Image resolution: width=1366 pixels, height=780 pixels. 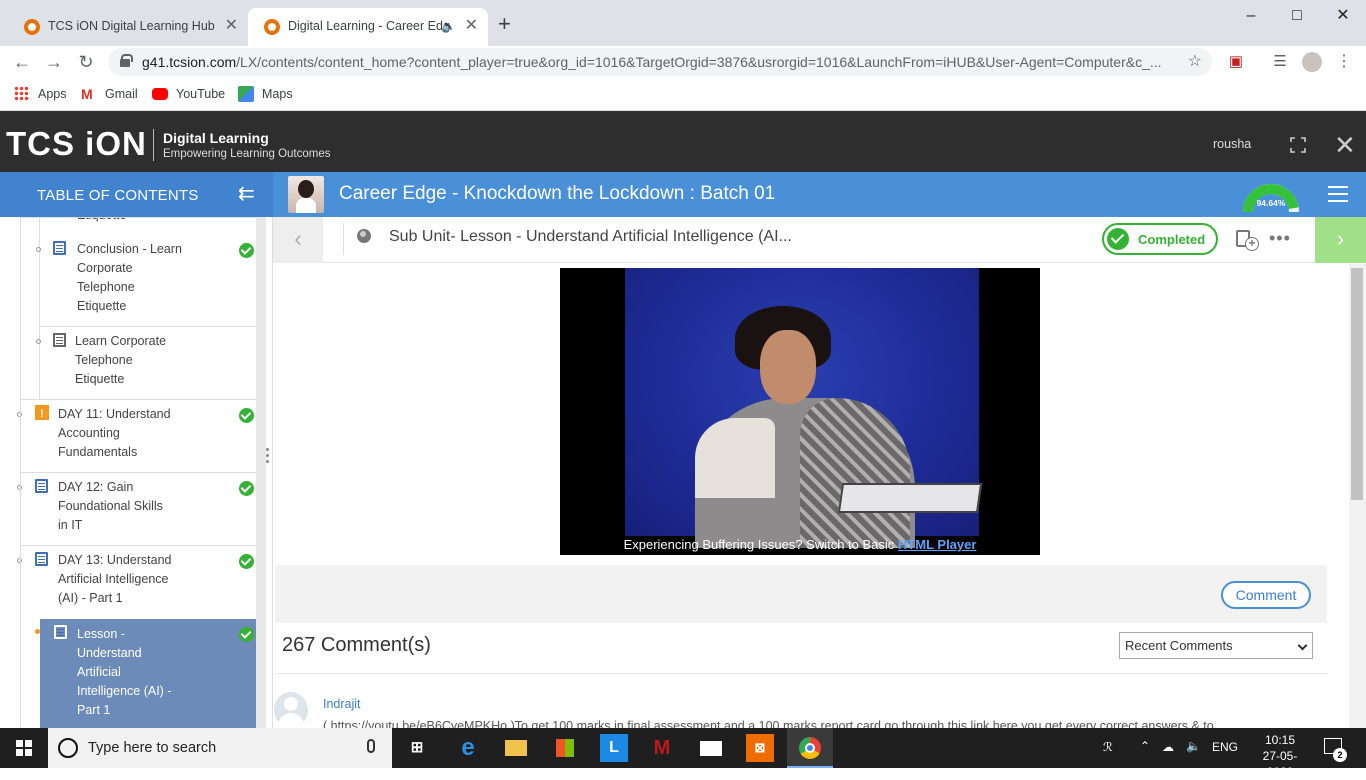 I want to click on close-player-icon: ✕, so click(x=1345, y=145).